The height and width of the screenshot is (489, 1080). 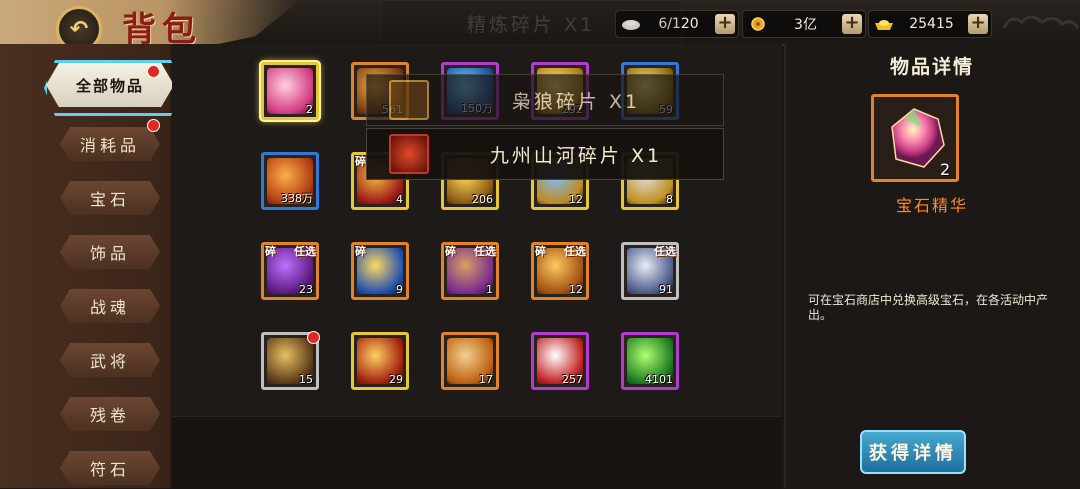 I want to click on inventory-slot: 15, so click(x=290, y=360).